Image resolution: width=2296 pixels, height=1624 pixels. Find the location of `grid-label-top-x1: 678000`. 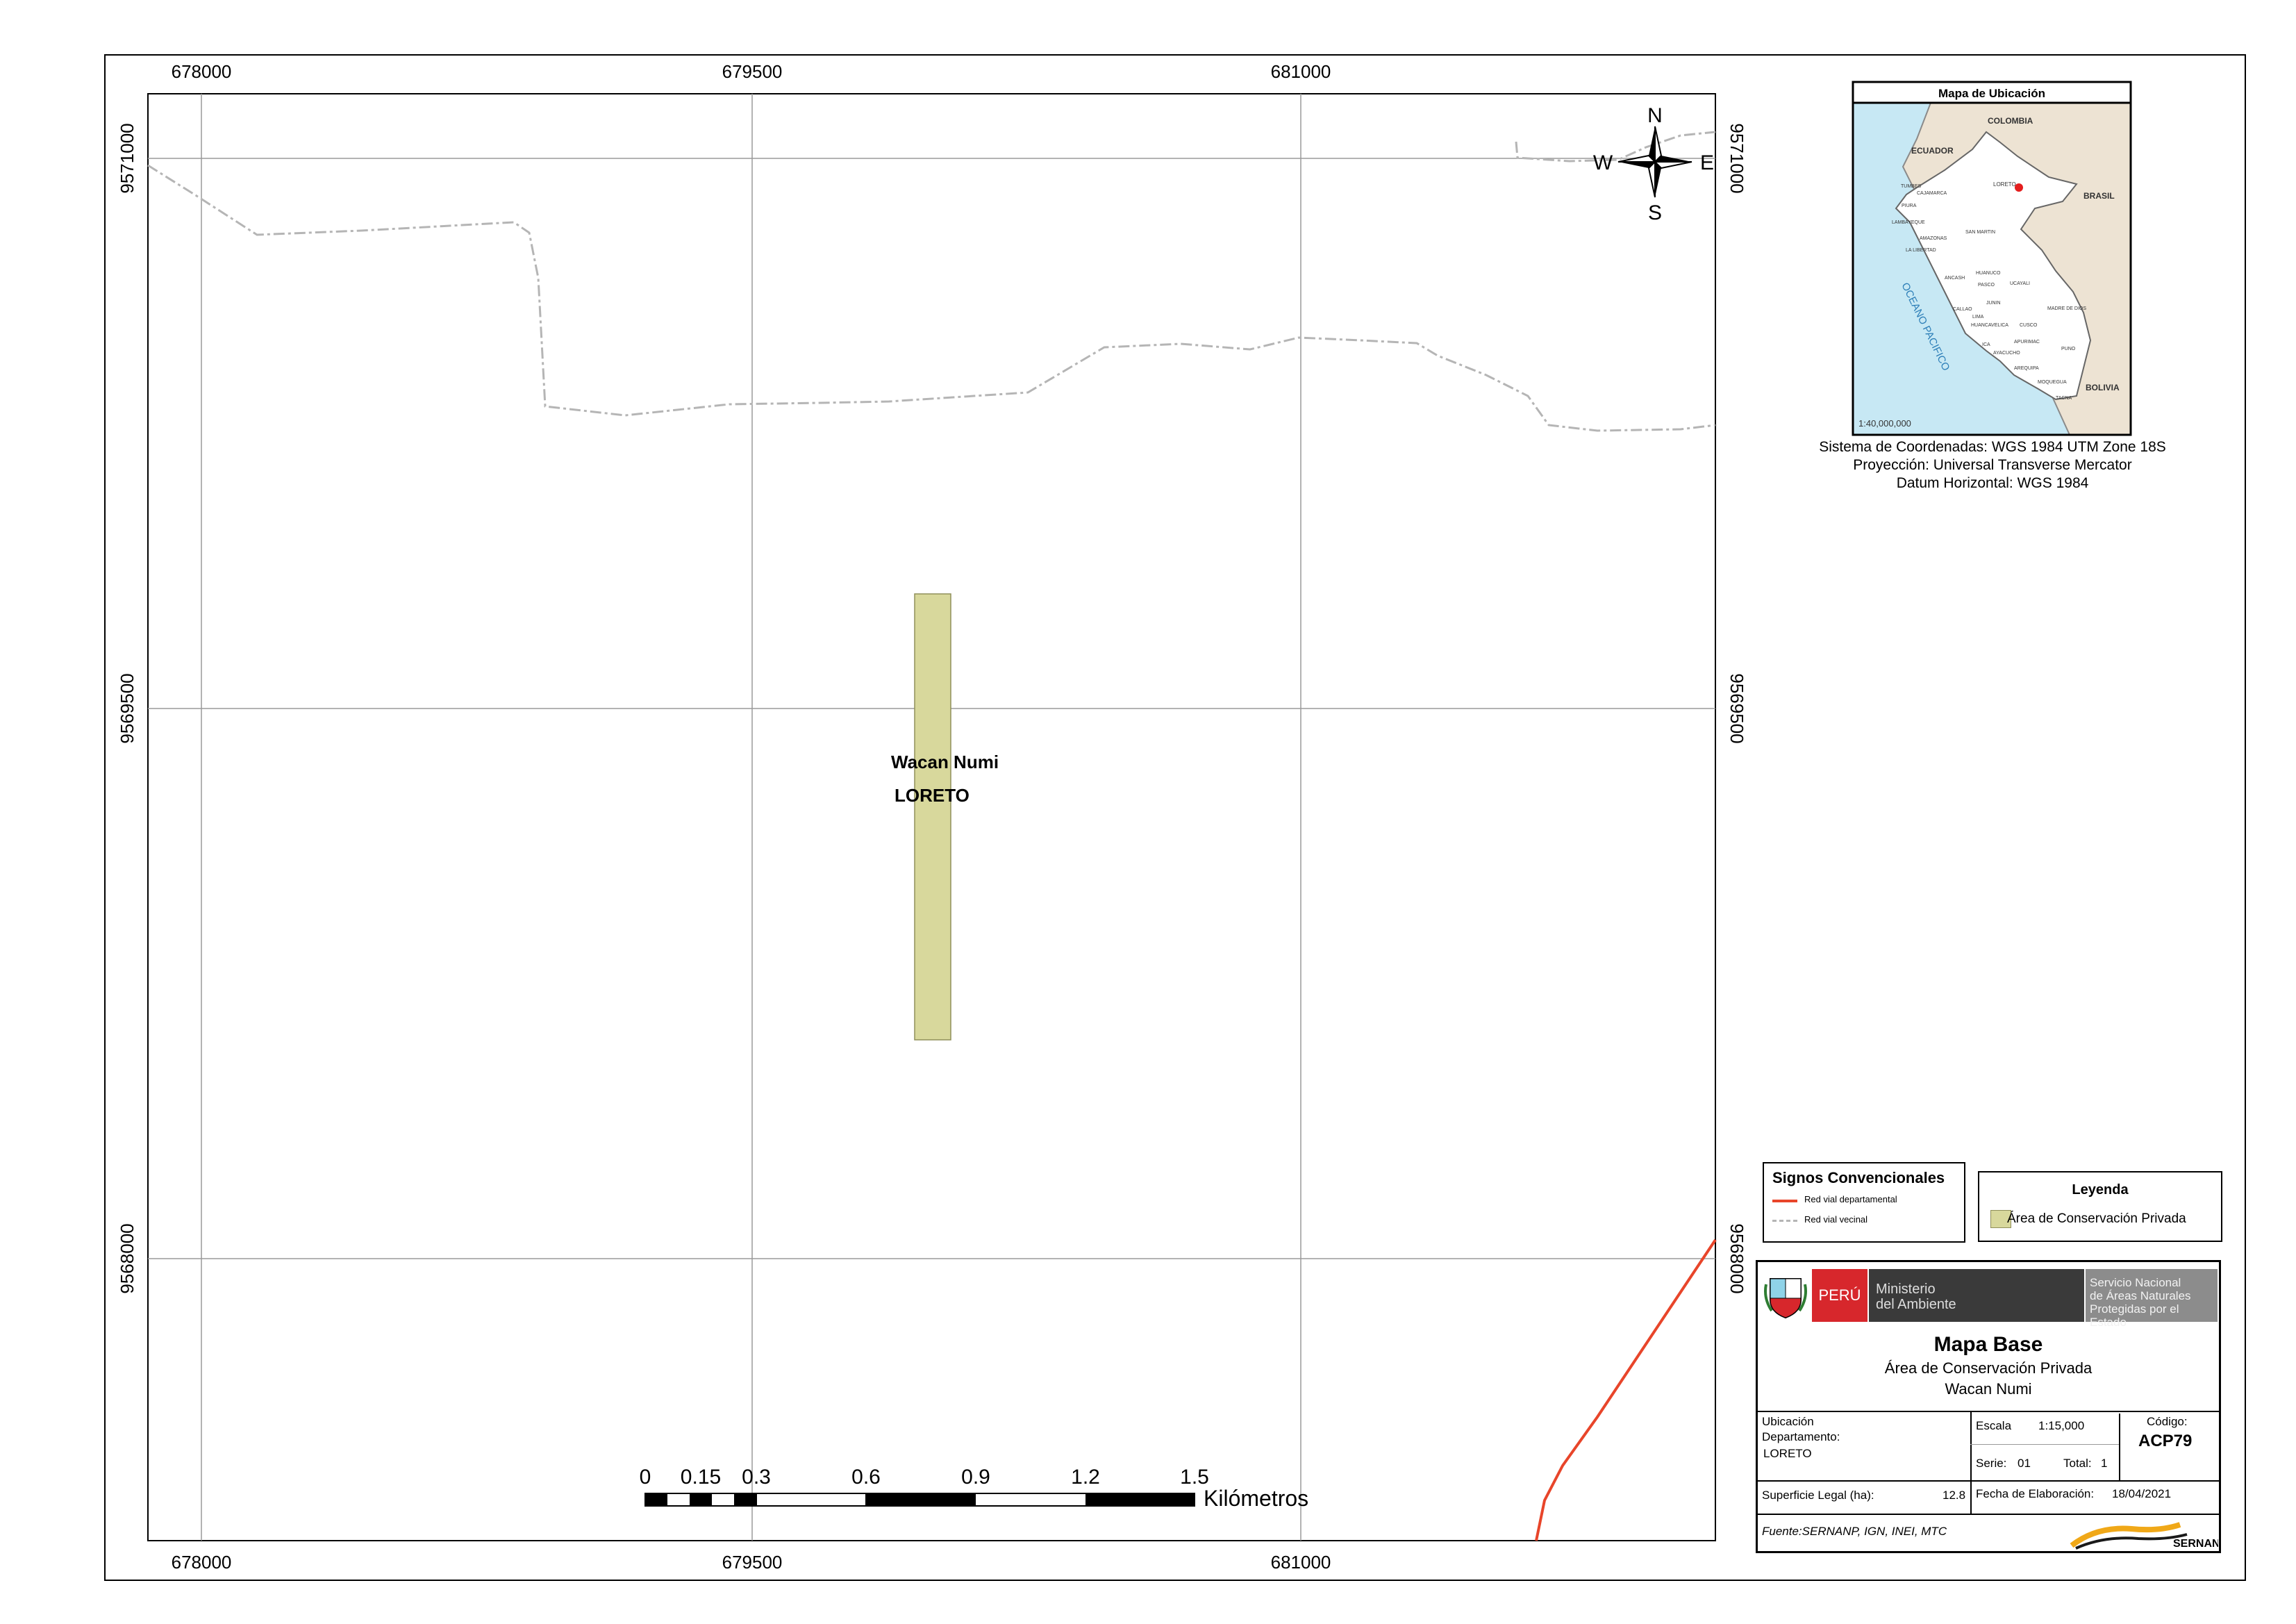

grid-label-top-x1: 678000 is located at coordinates (202, 71).